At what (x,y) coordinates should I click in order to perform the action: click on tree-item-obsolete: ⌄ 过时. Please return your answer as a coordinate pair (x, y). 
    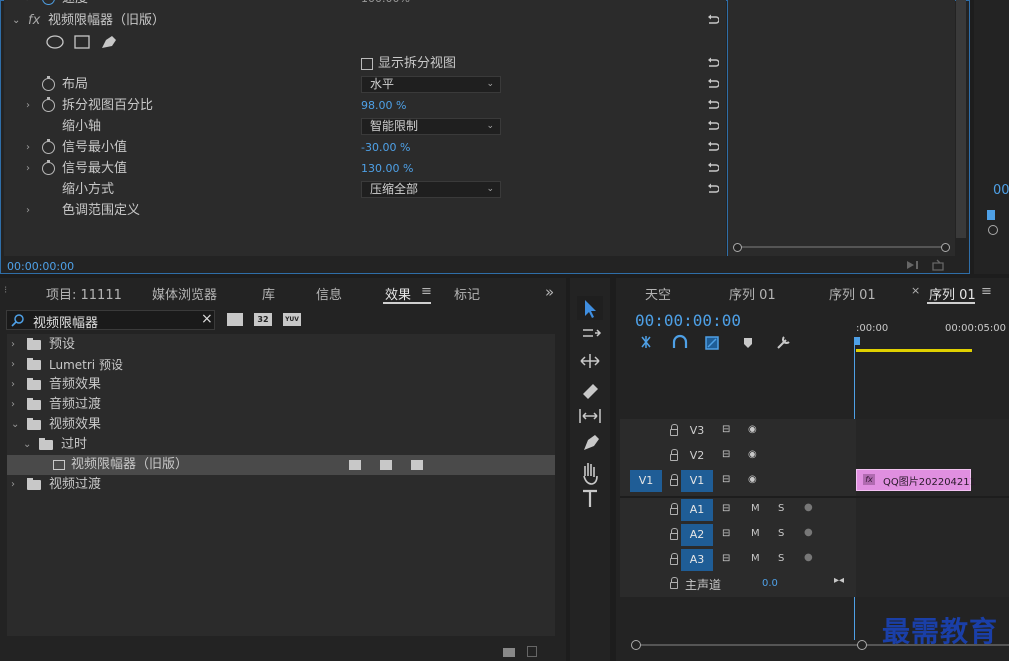
    Looking at the image, I should click on (281, 445).